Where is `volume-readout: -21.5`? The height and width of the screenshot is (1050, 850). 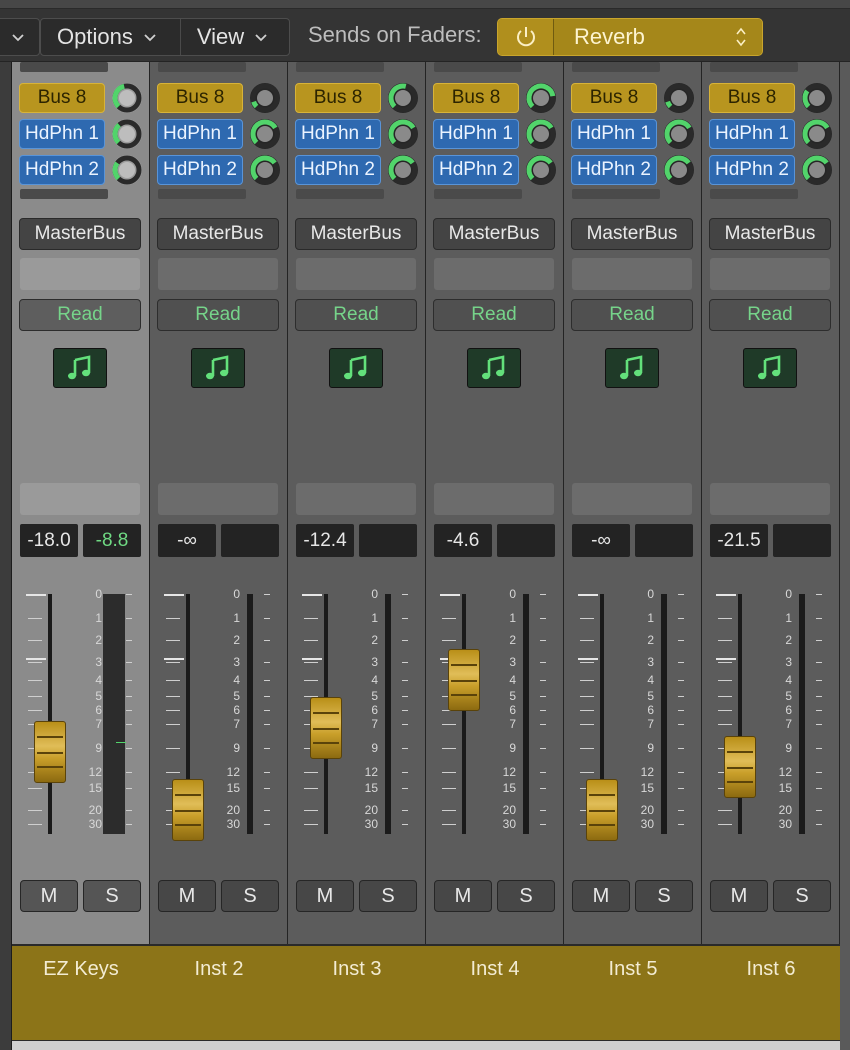
volume-readout: -21.5 is located at coordinates (739, 540).